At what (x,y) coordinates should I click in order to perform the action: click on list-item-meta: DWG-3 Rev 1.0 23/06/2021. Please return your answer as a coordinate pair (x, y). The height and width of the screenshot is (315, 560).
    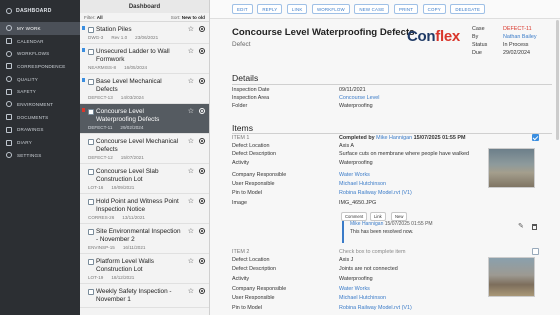
    Looking at the image, I should click on (147, 37).